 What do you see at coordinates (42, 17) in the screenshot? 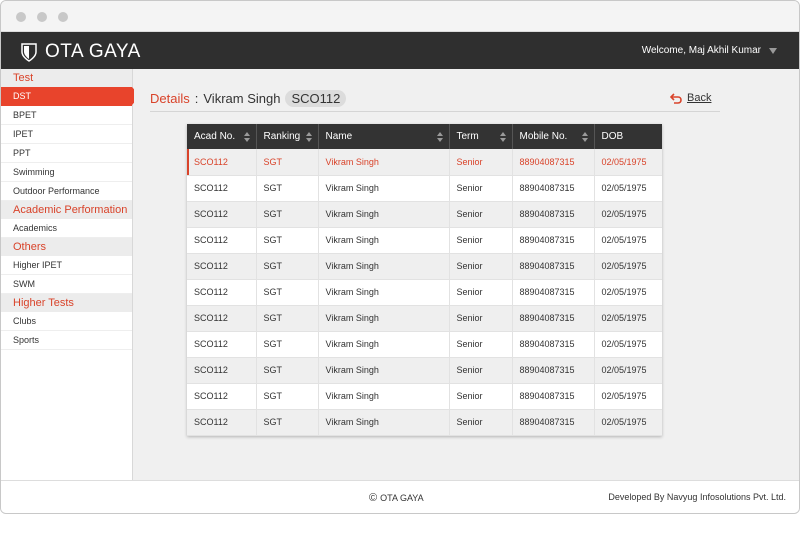
I see `window-minimize-dot` at bounding box center [42, 17].